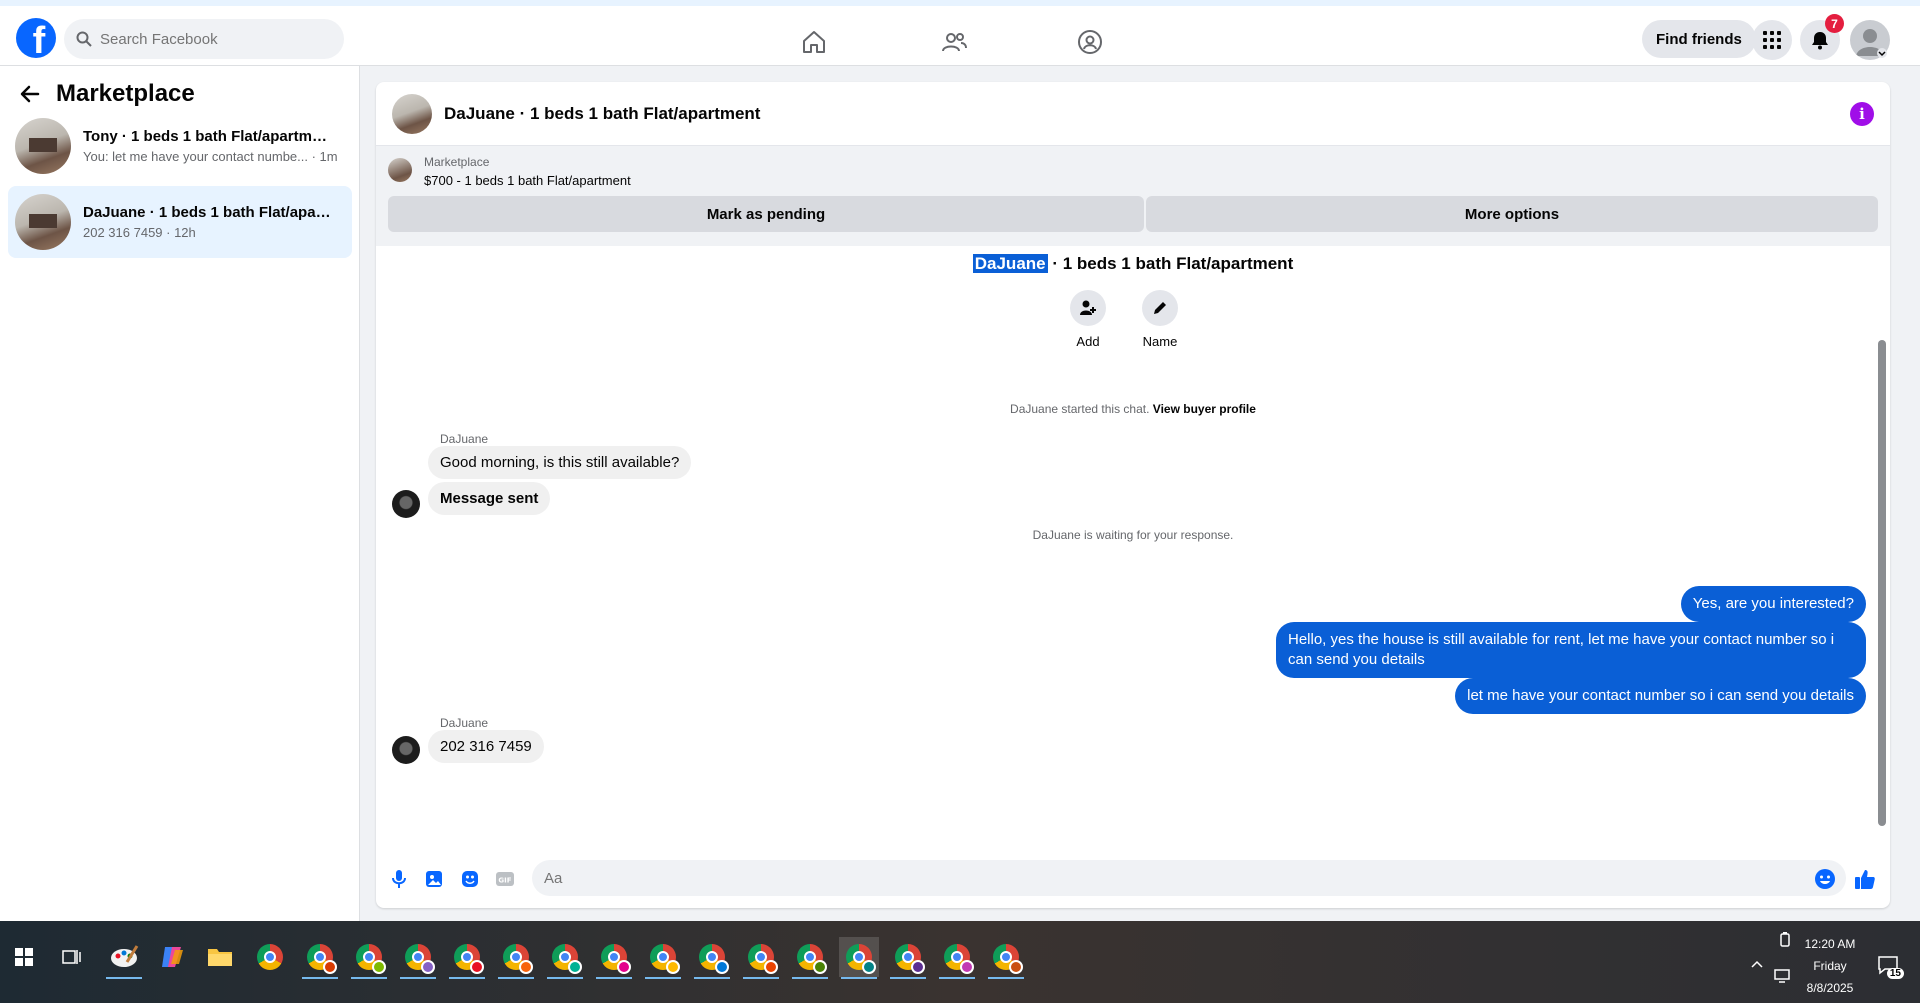 Image resolution: width=1920 pixels, height=1003 pixels. What do you see at coordinates (1820, 41) in the screenshot?
I see `bell-icon` at bounding box center [1820, 41].